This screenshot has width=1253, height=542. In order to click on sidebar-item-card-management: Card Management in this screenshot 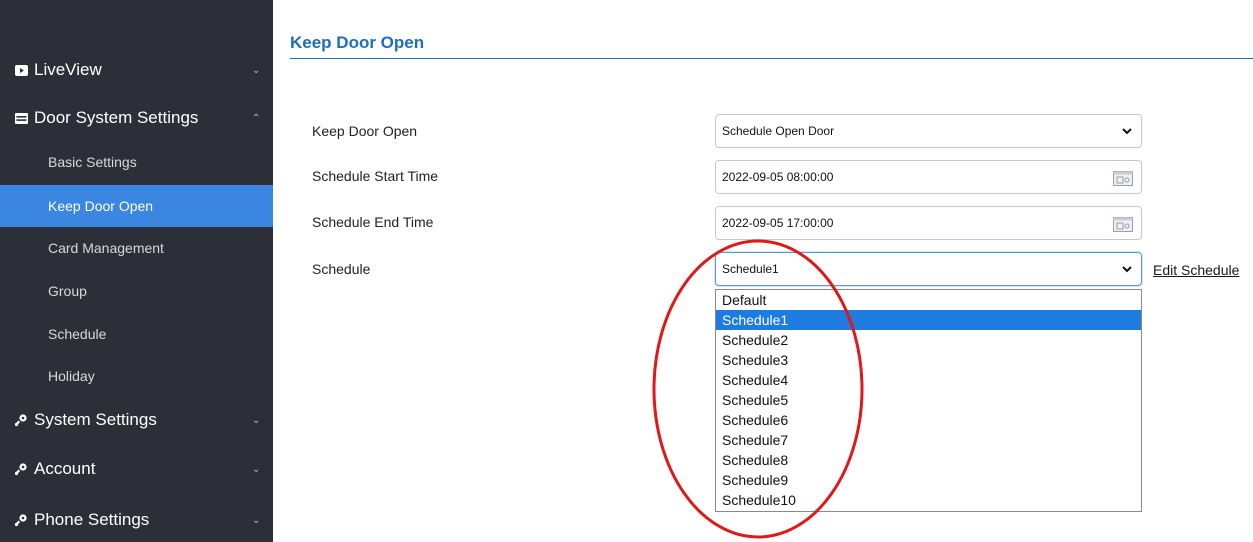, I will do `click(136, 248)`.